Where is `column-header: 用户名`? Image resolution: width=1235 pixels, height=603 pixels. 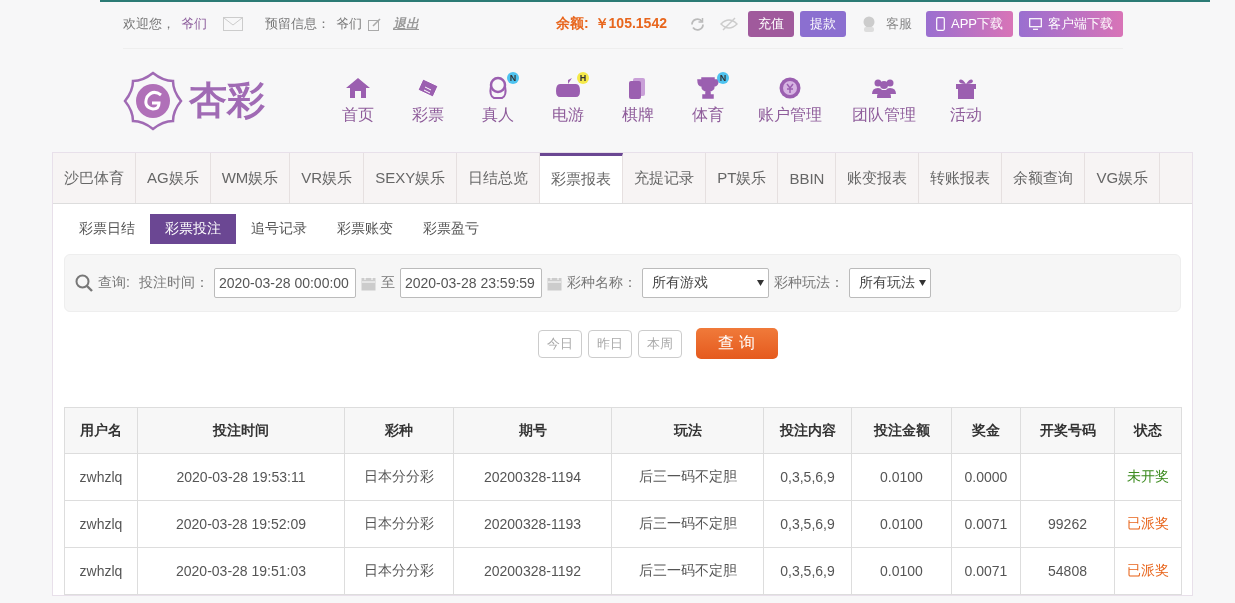
column-header: 用户名 is located at coordinates (101, 430).